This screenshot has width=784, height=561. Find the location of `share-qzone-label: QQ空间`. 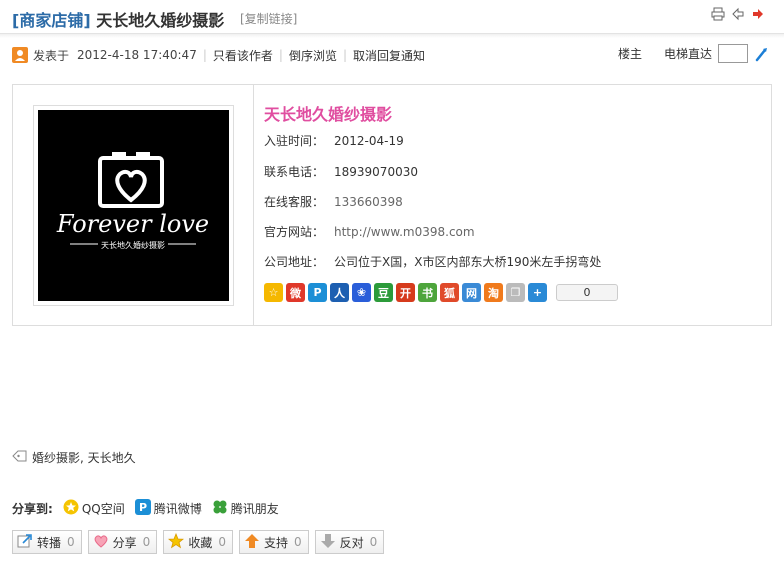

share-qzone-label: QQ空间 is located at coordinates (103, 509).